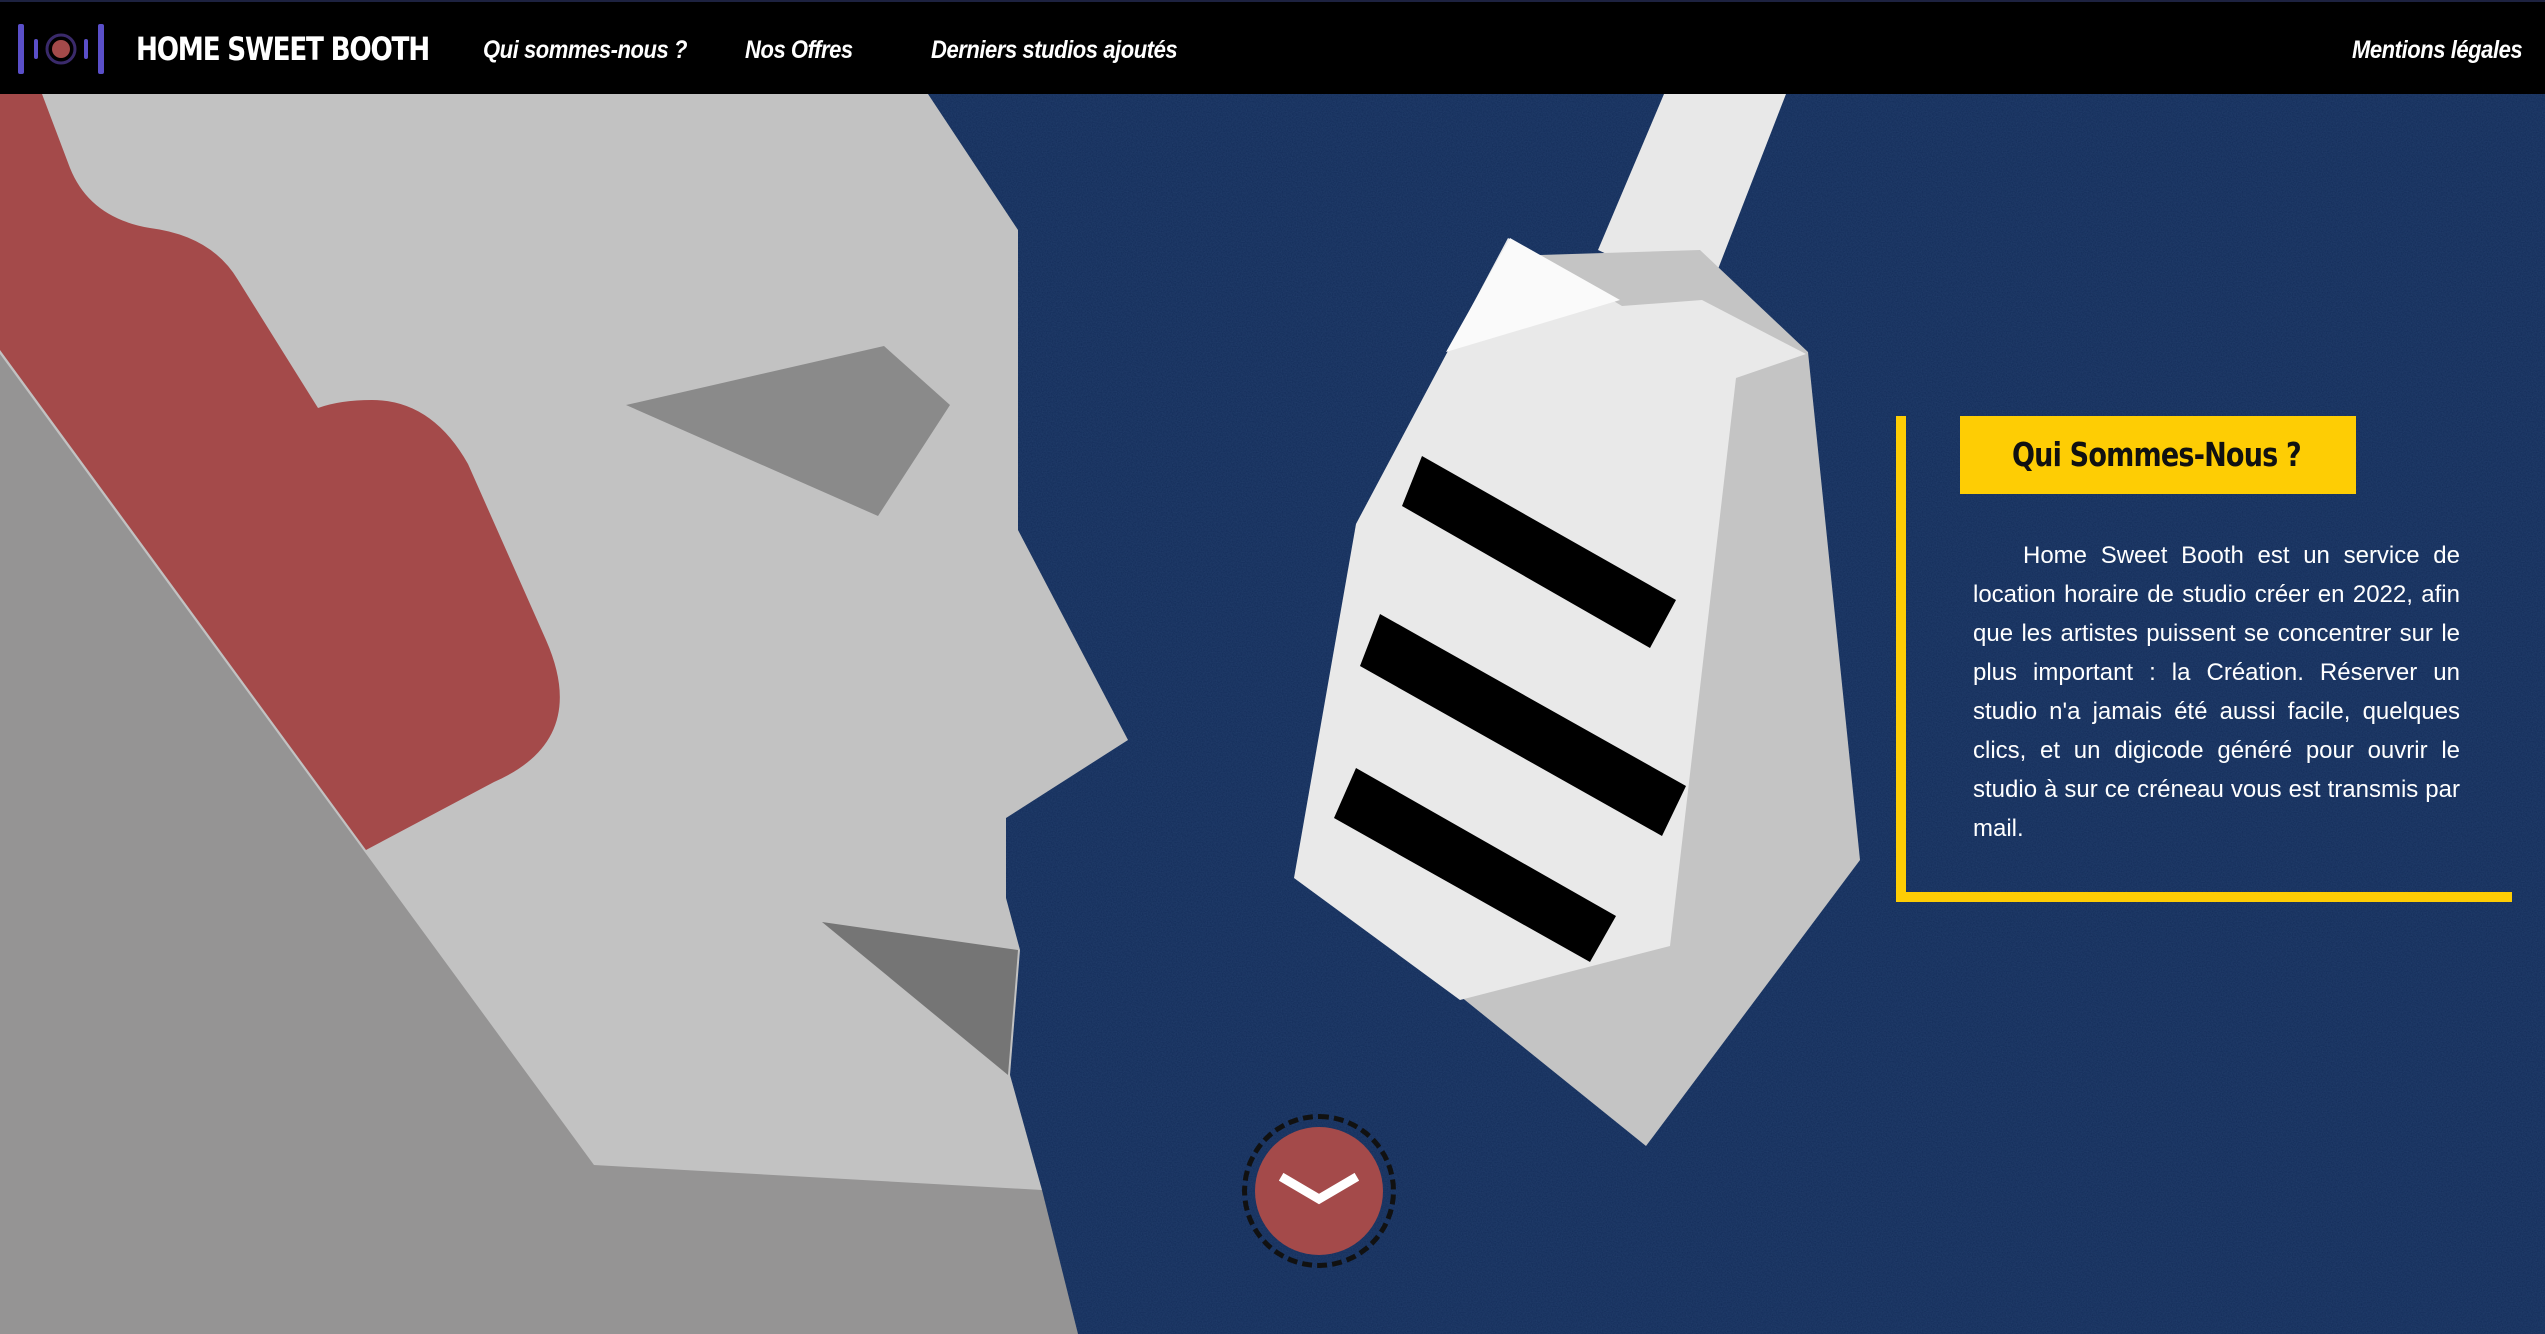 This screenshot has height=1334, width=2545. I want to click on about-title: Qui Sommes-Nous ?, so click(2157, 454).